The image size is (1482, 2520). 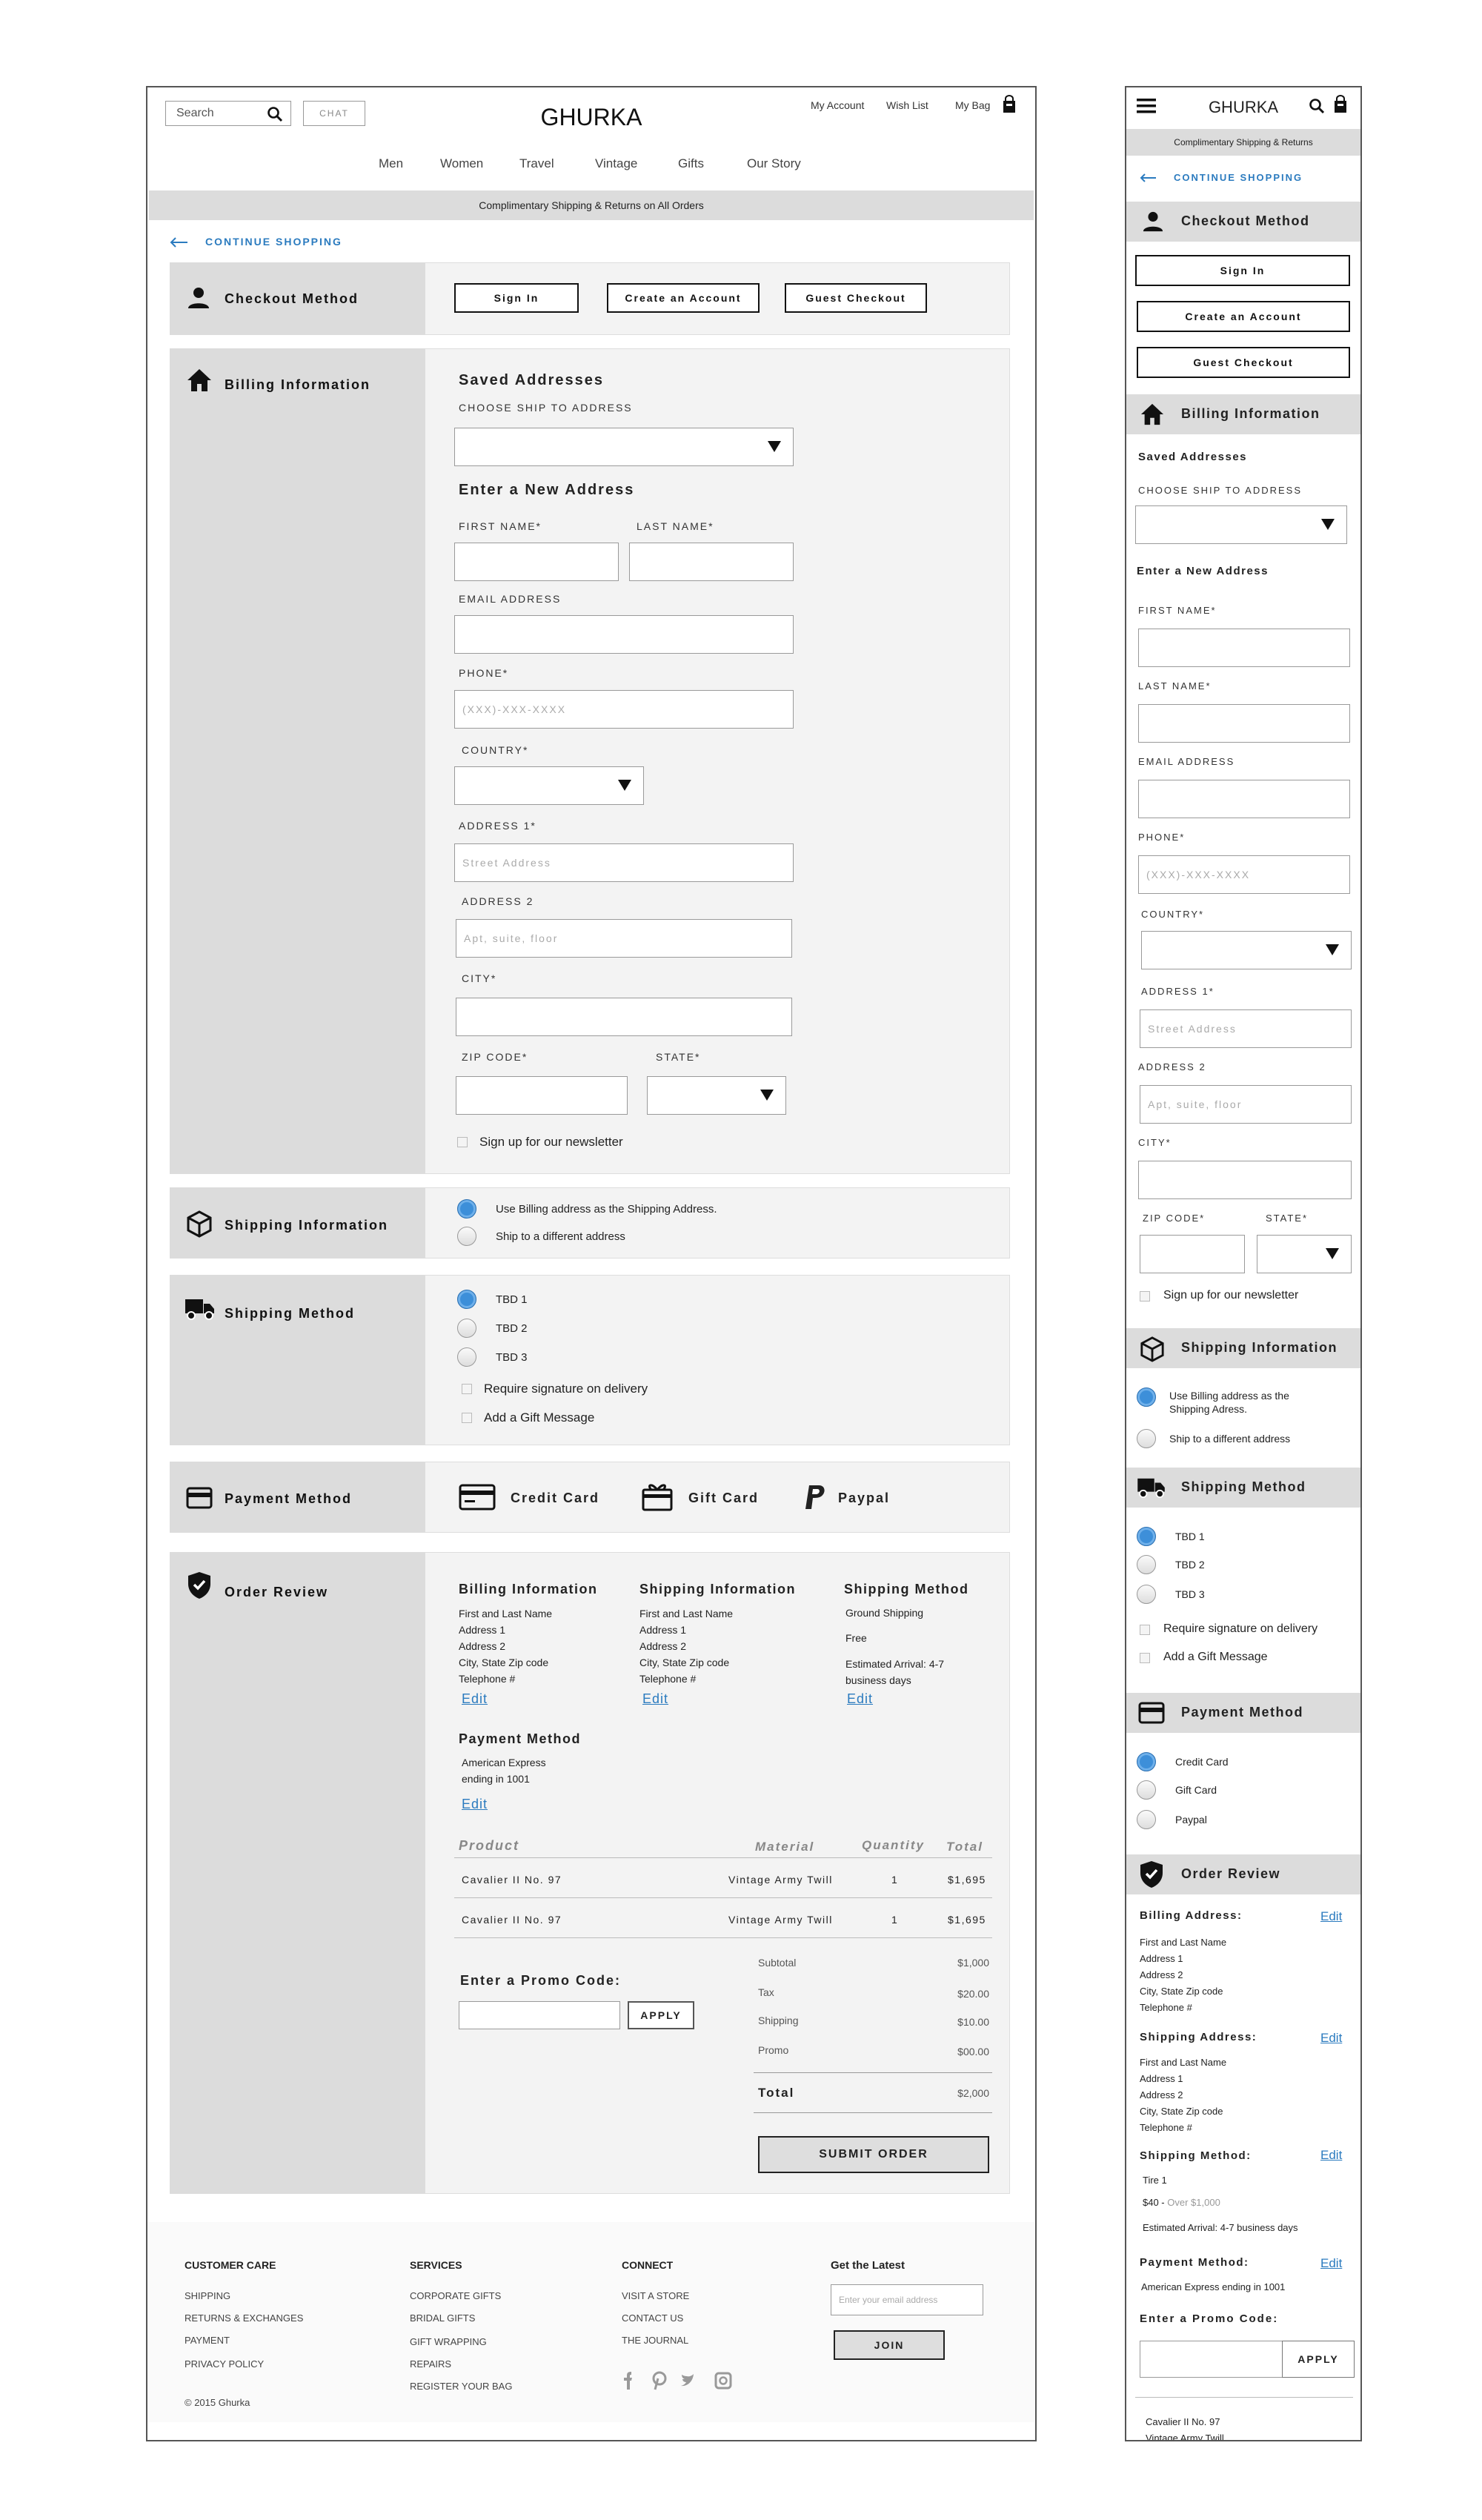 I want to click on gift-card-option: Gift Card, so click(x=724, y=1499).